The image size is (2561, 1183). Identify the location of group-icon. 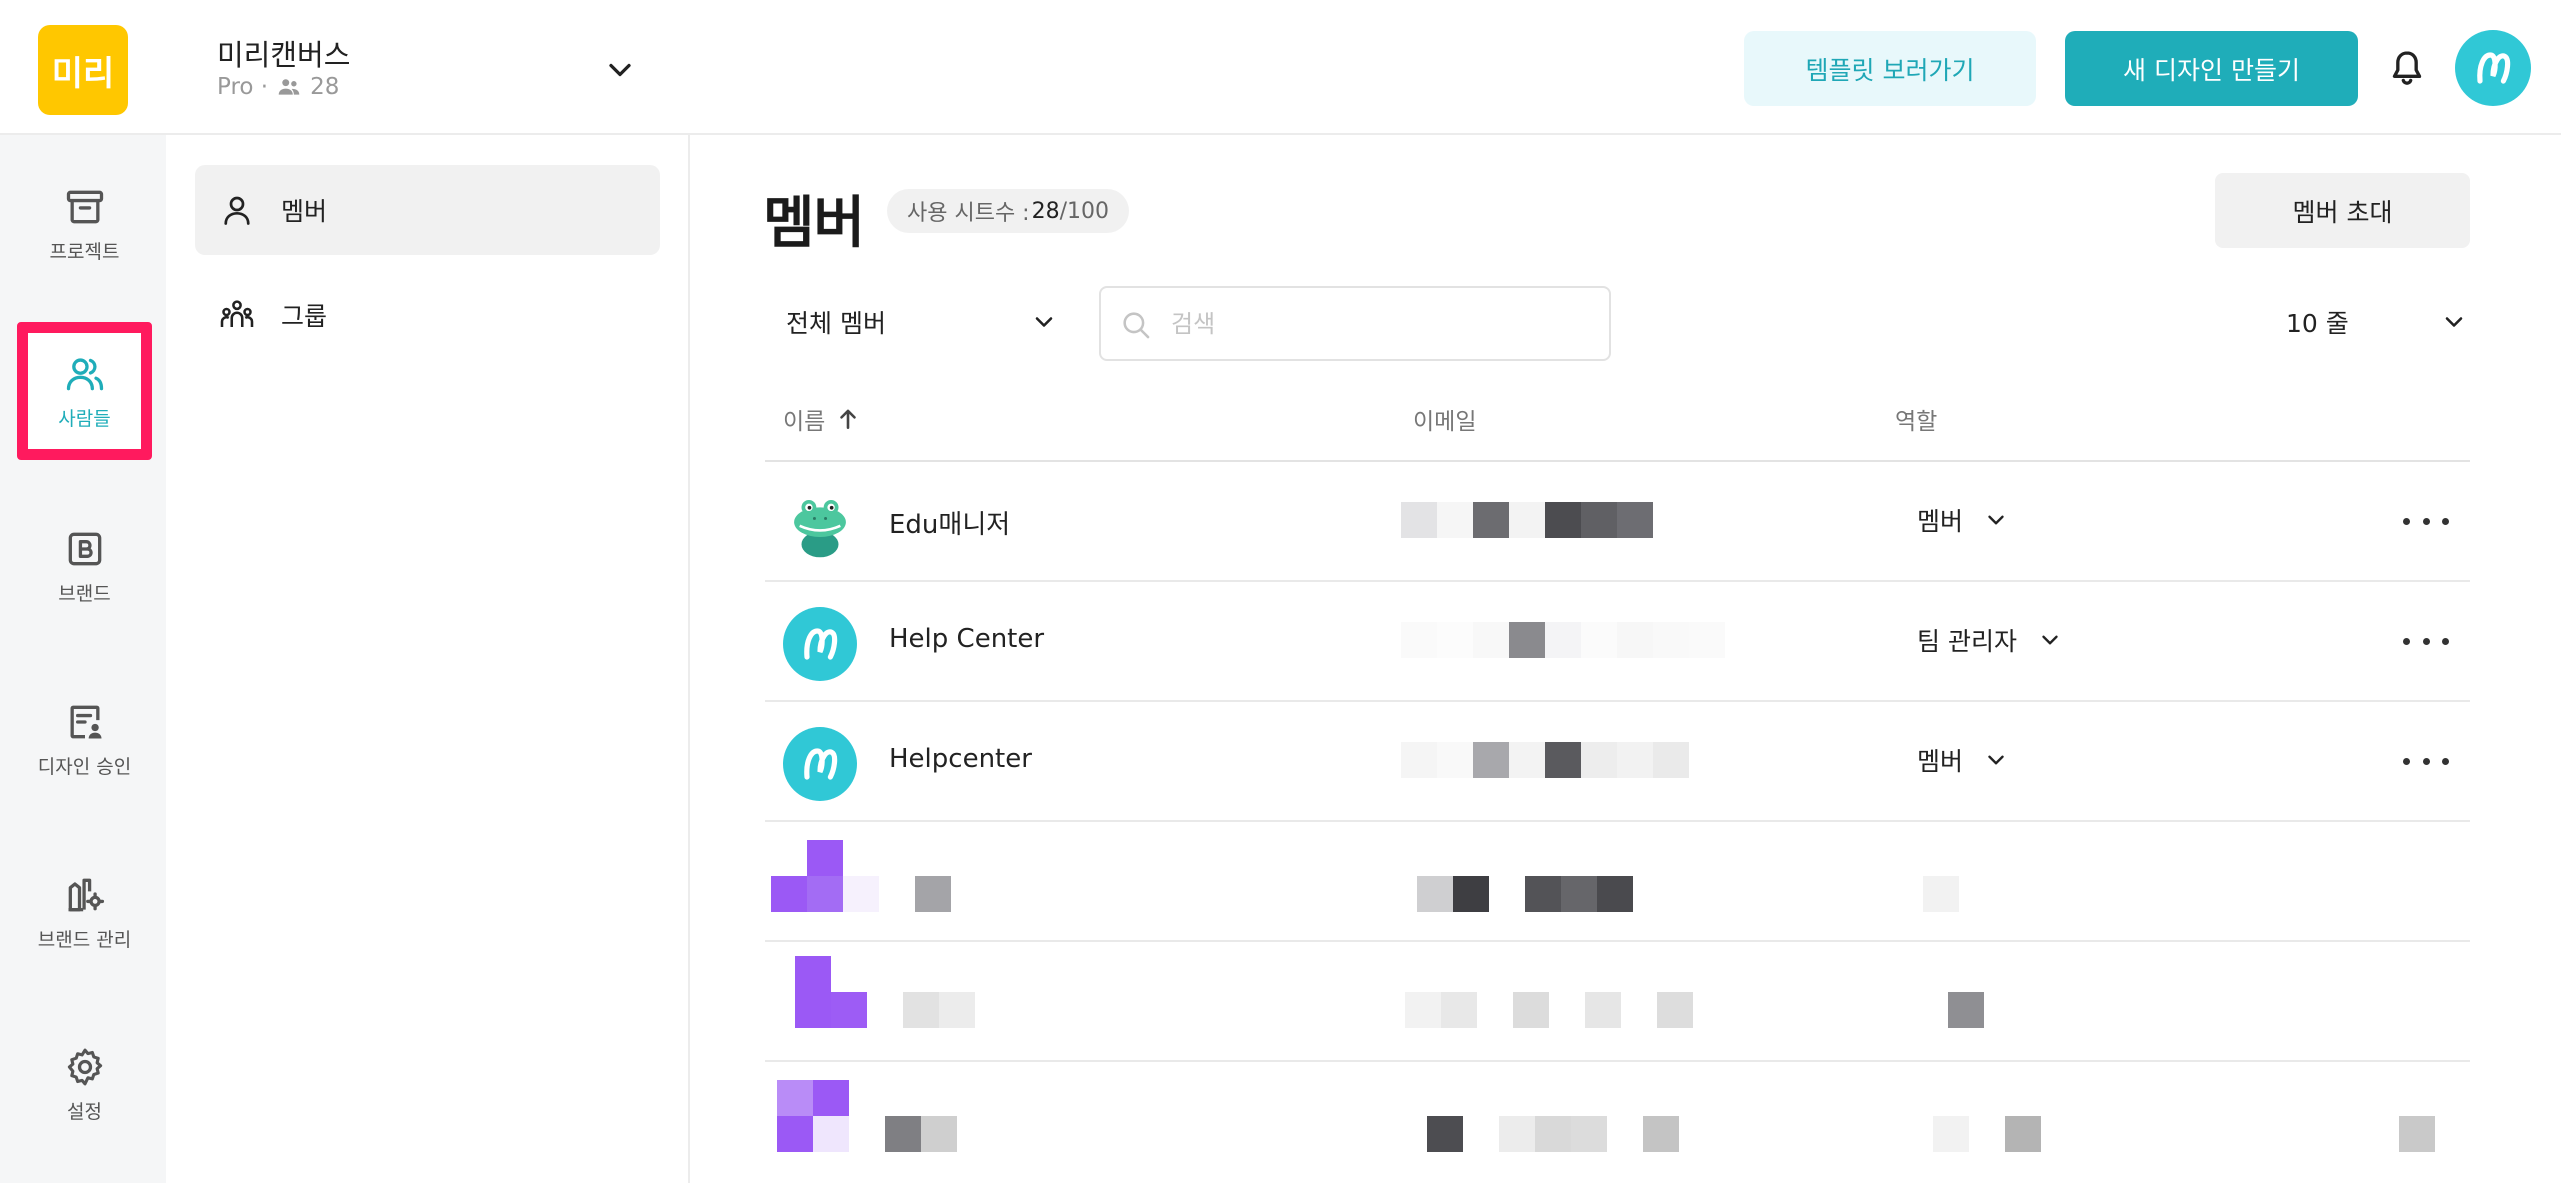
(237, 313).